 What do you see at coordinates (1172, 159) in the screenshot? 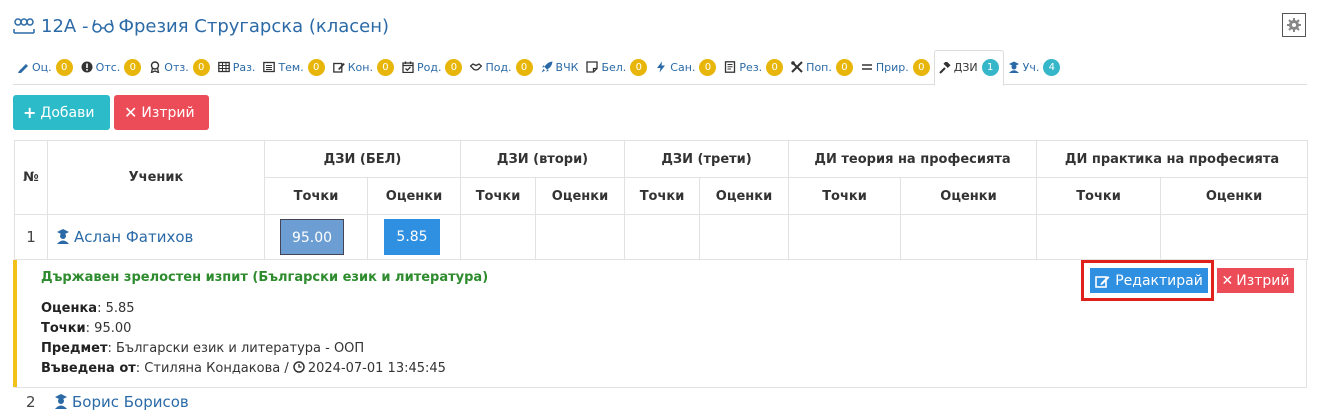
I see `group-header-practice: ДИ практика на професията` at bounding box center [1172, 159].